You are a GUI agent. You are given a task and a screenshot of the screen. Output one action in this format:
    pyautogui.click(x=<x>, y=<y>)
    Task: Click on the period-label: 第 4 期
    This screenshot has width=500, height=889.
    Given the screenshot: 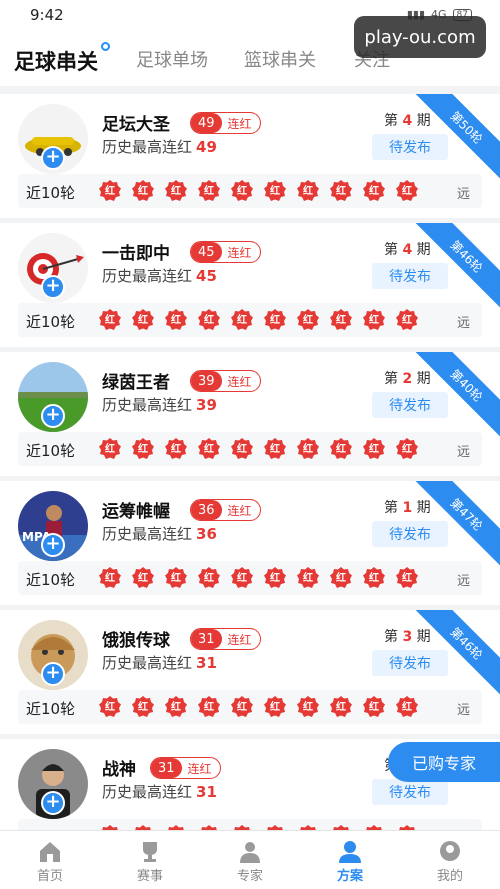 What is the action you would take?
    pyautogui.click(x=407, y=249)
    